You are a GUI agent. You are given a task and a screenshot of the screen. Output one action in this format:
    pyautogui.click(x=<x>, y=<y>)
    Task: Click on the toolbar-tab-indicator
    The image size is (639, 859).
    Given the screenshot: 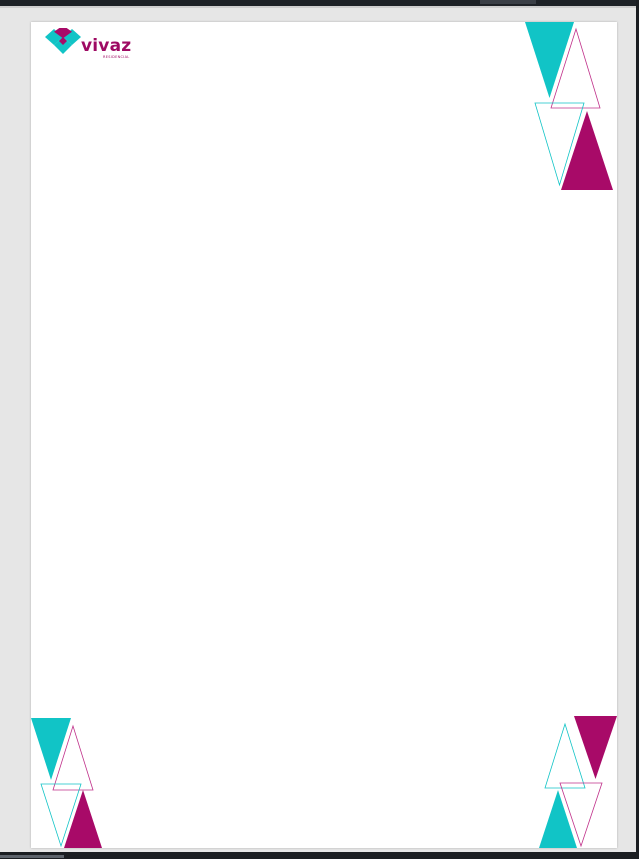 What is the action you would take?
    pyautogui.click(x=508, y=2)
    